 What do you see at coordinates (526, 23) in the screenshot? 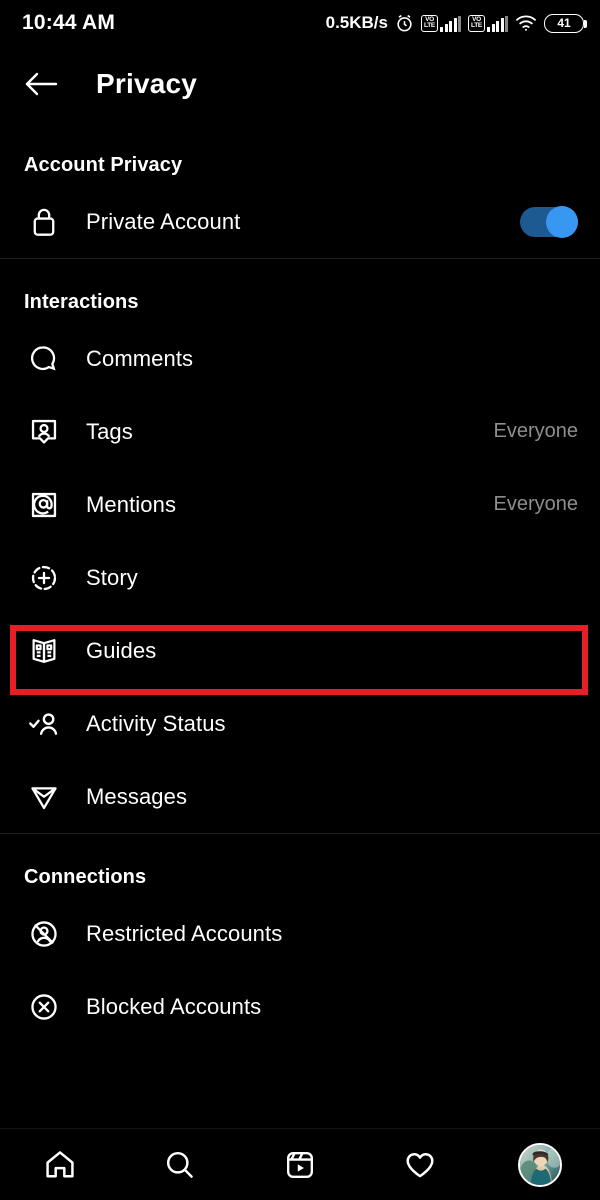
I see `wifi-icon` at bounding box center [526, 23].